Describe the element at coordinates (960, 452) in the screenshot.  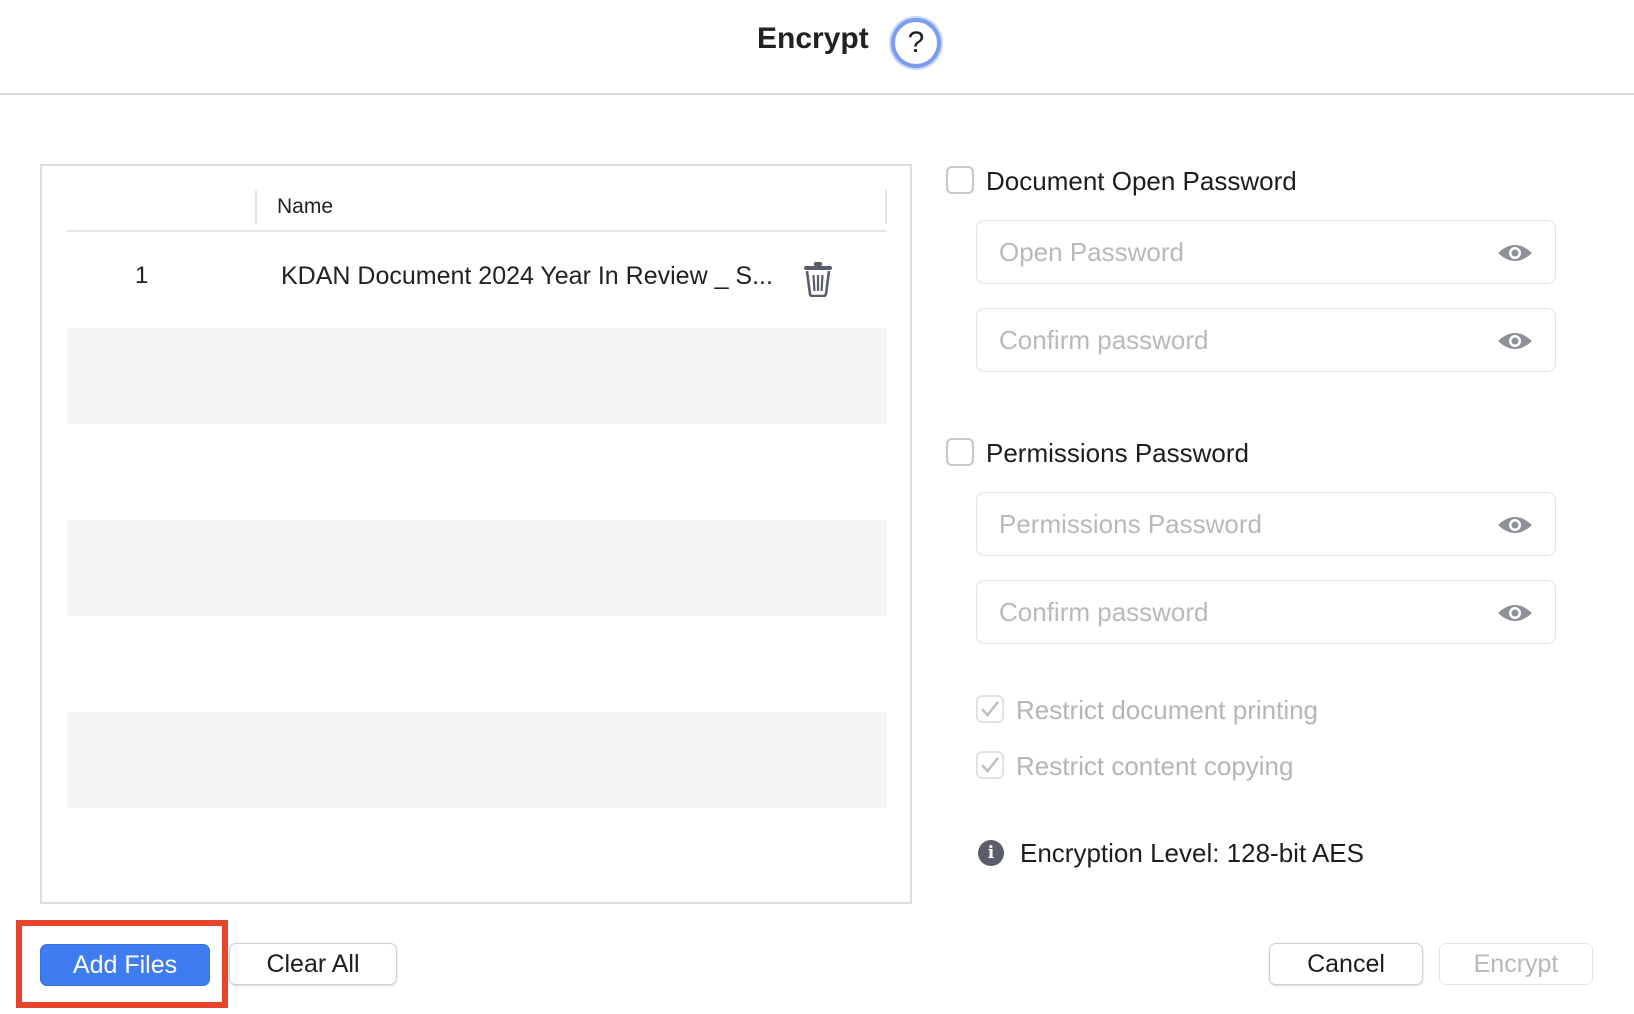
I see `permissions-password-checkbox` at that location.